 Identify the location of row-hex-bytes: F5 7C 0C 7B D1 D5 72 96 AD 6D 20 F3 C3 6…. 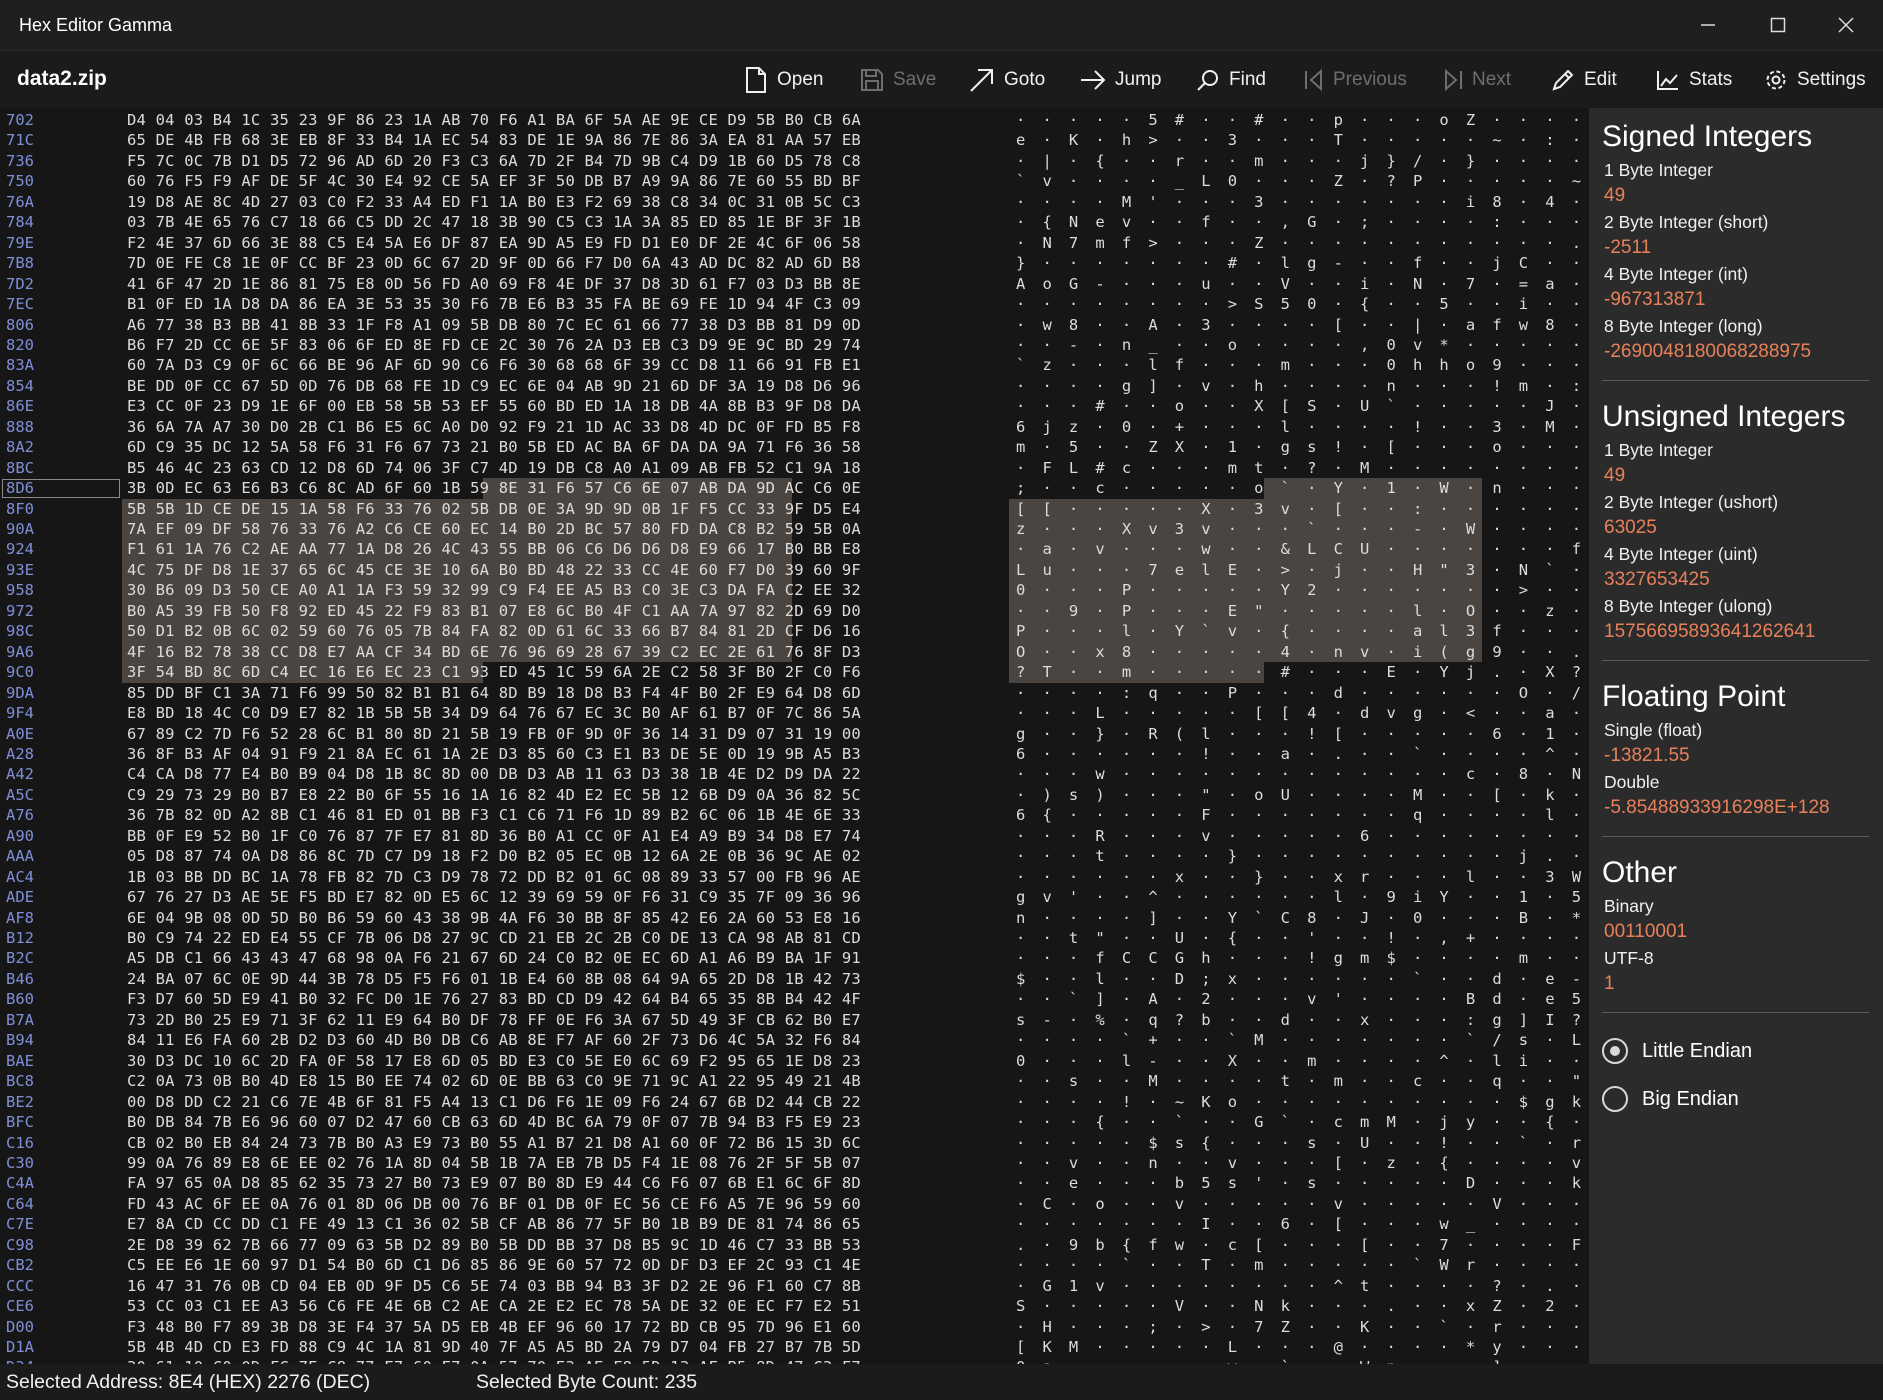
(494, 161).